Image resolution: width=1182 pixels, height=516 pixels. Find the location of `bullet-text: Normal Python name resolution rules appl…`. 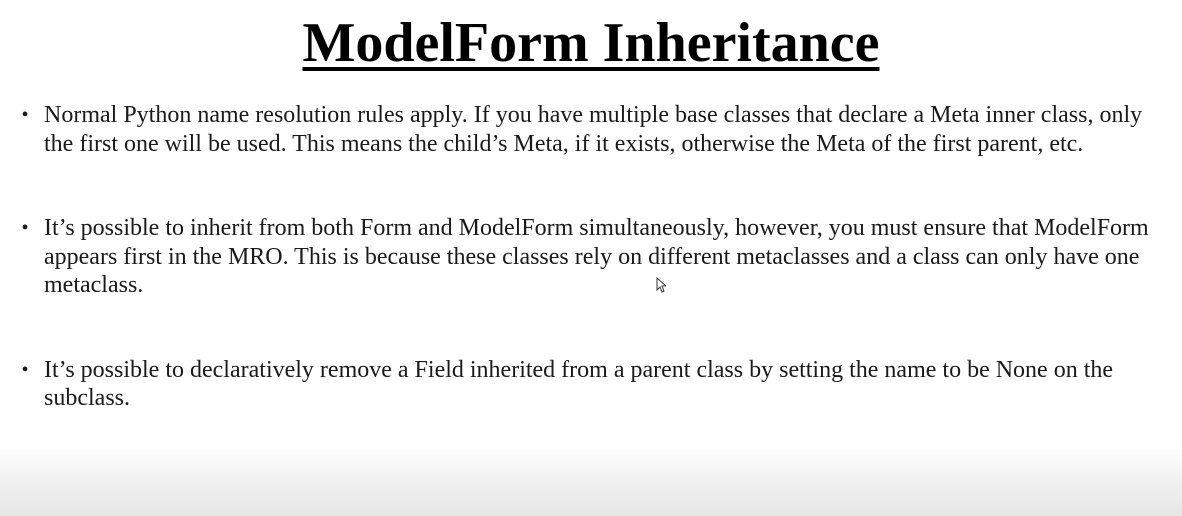

bullet-text: Normal Python name resolution rules appl… is located at coordinates (593, 129).